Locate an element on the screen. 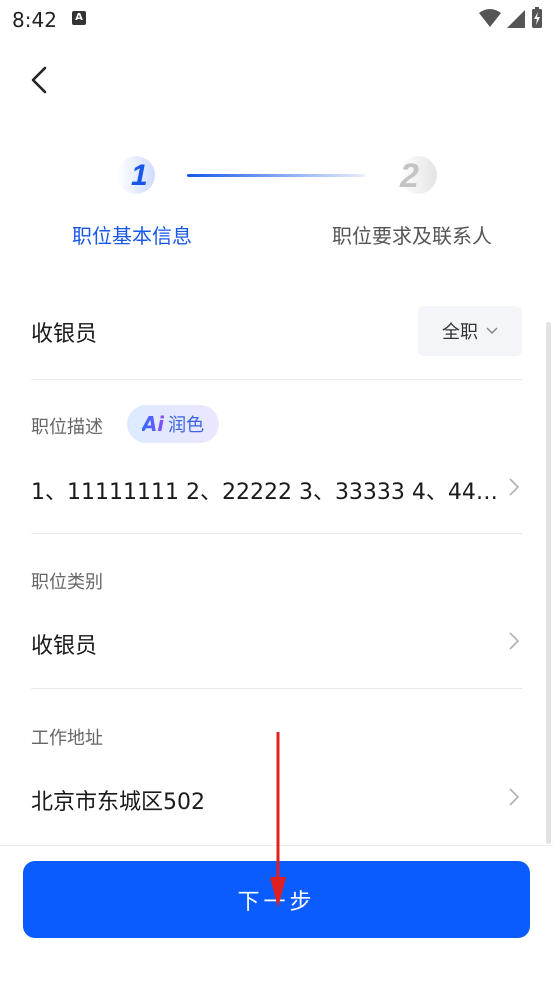 The height and width of the screenshot is (985, 553). step-1-label: 职位基本信息 is located at coordinates (132, 236).